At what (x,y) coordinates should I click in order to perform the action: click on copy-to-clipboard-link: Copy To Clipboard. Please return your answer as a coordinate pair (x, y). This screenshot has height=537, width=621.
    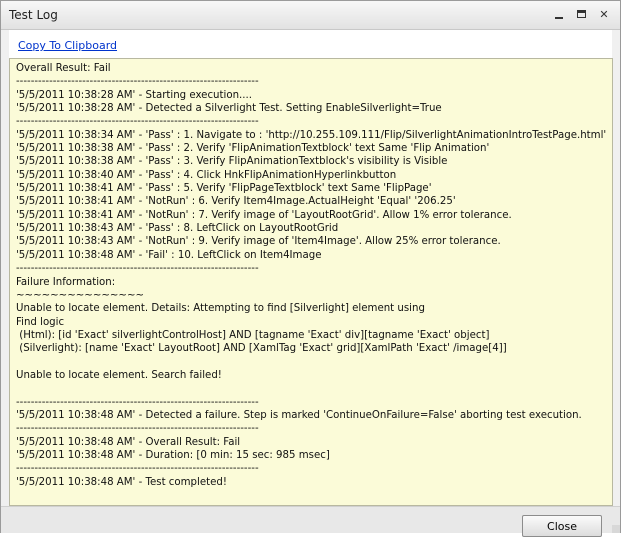
    Looking at the image, I should click on (67, 45).